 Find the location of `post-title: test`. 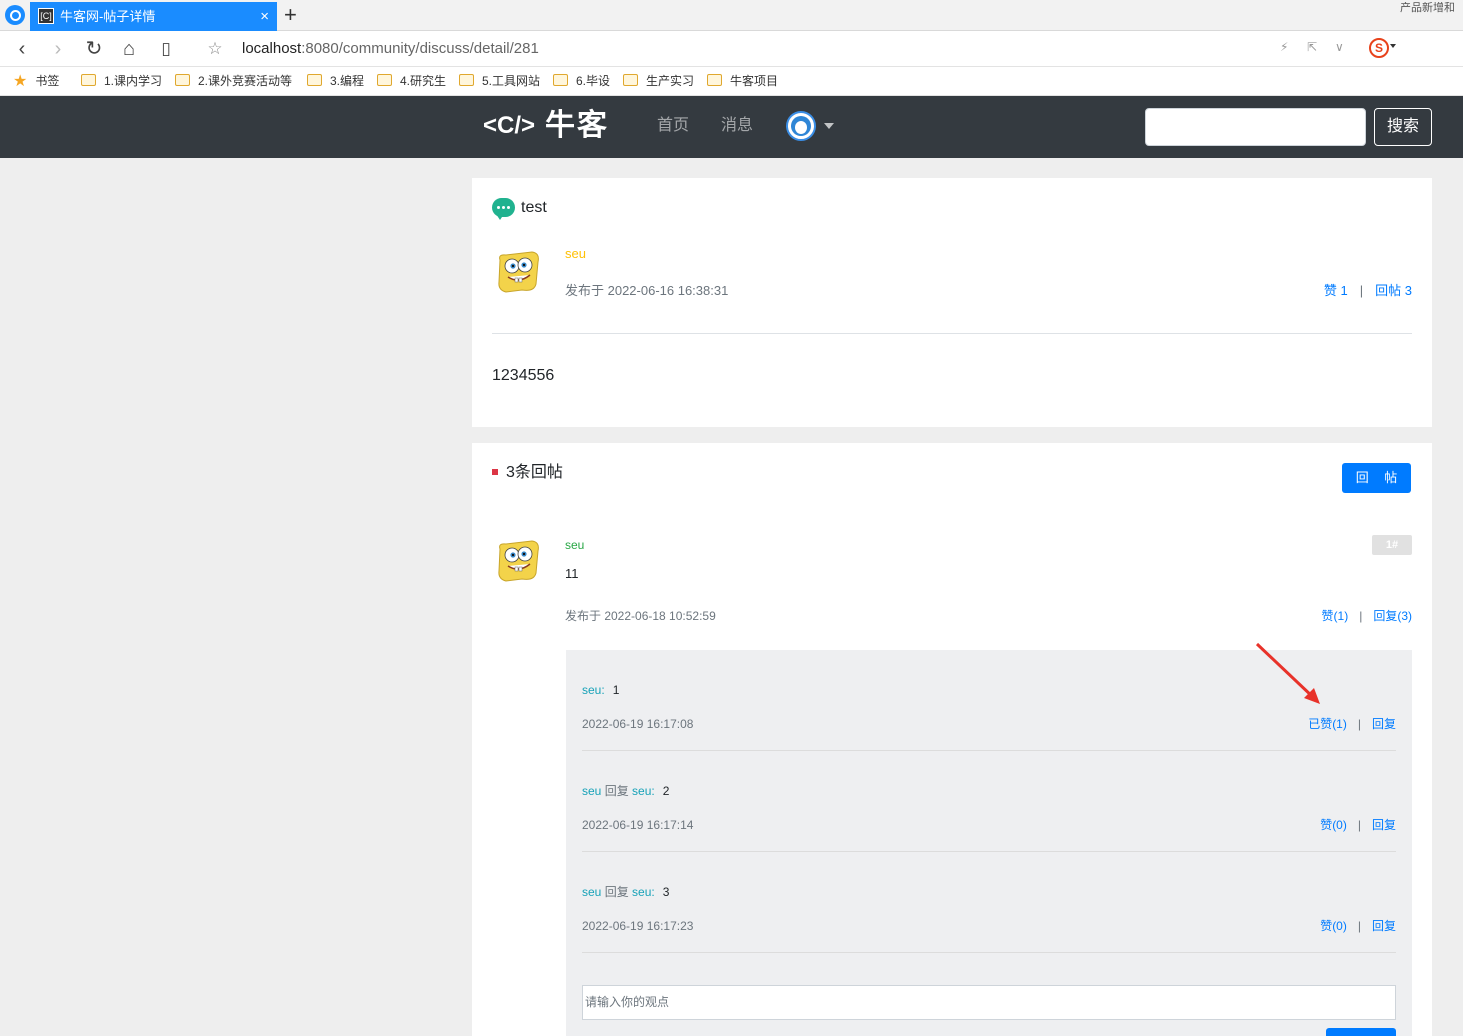

post-title: test is located at coordinates (534, 207).